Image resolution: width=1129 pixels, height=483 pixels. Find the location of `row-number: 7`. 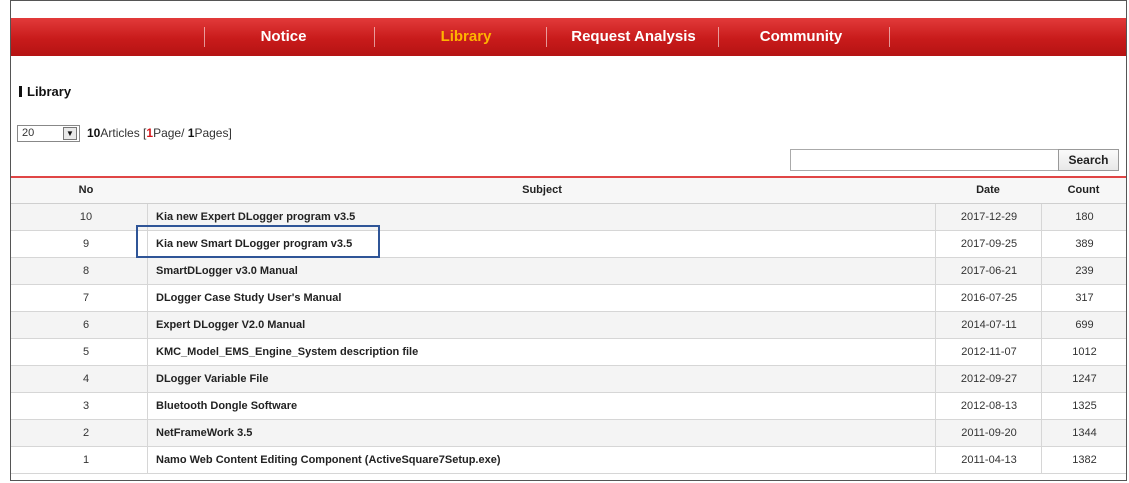

row-number: 7 is located at coordinates (86, 298).